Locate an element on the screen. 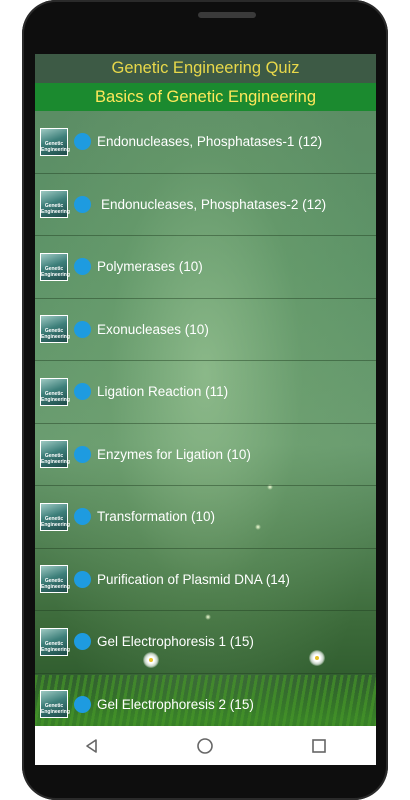  list-item: Genetic Engineering Polymerases (10) is located at coordinates (205, 267).